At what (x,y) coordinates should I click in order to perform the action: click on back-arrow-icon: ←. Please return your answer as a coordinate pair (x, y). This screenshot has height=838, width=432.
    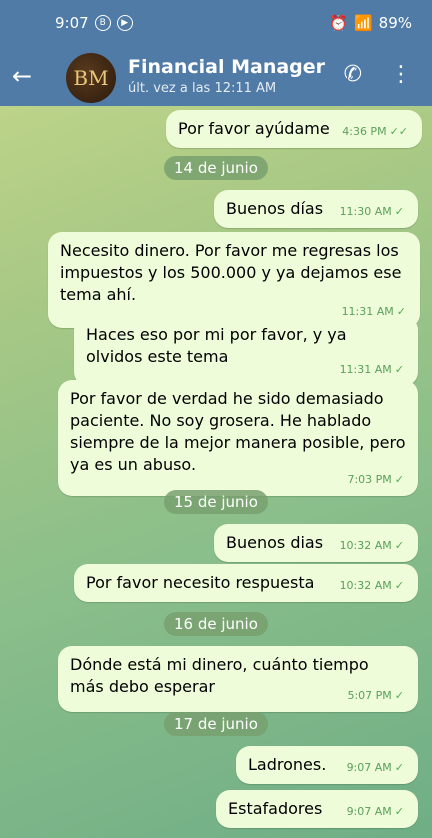
    Looking at the image, I should click on (22, 76).